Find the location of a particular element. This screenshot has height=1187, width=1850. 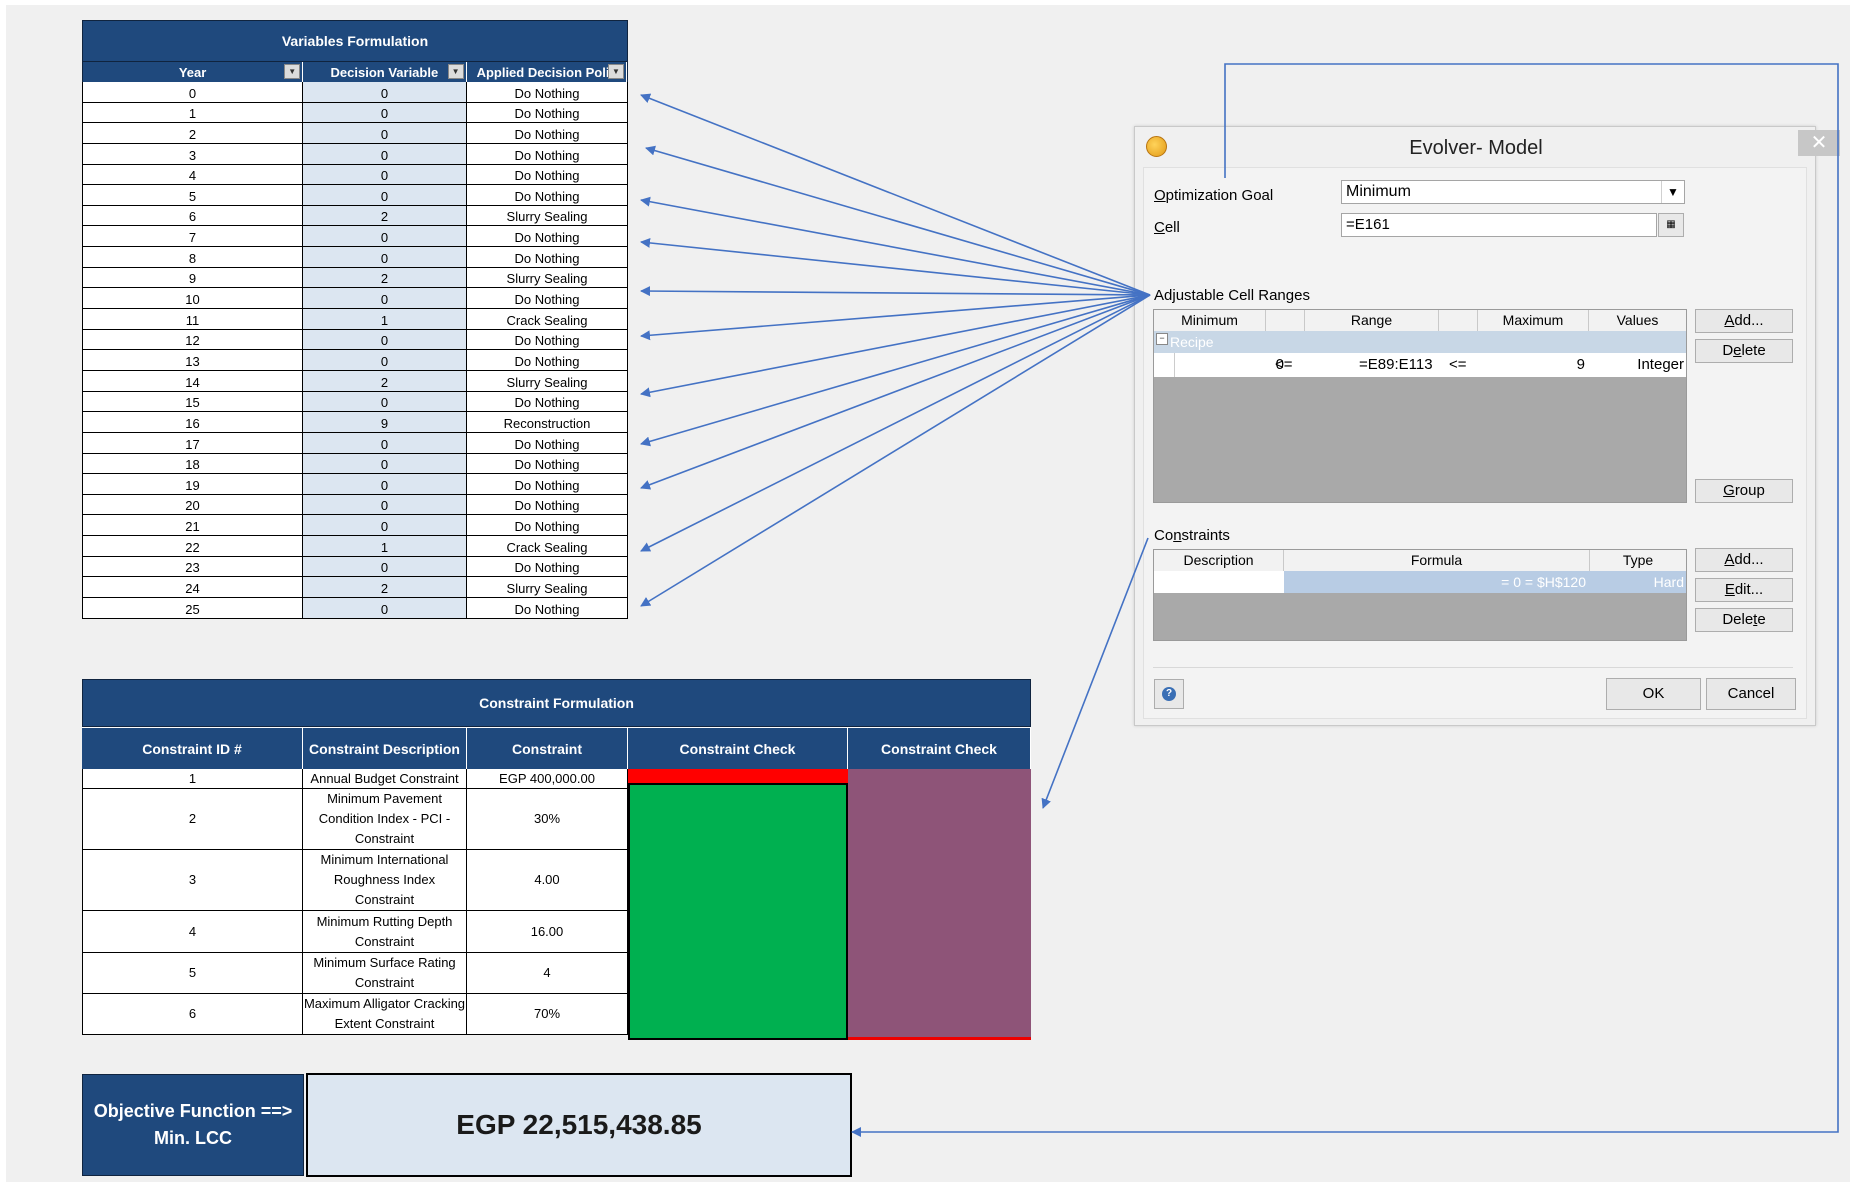

year-cell: 11 is located at coordinates (192, 319).